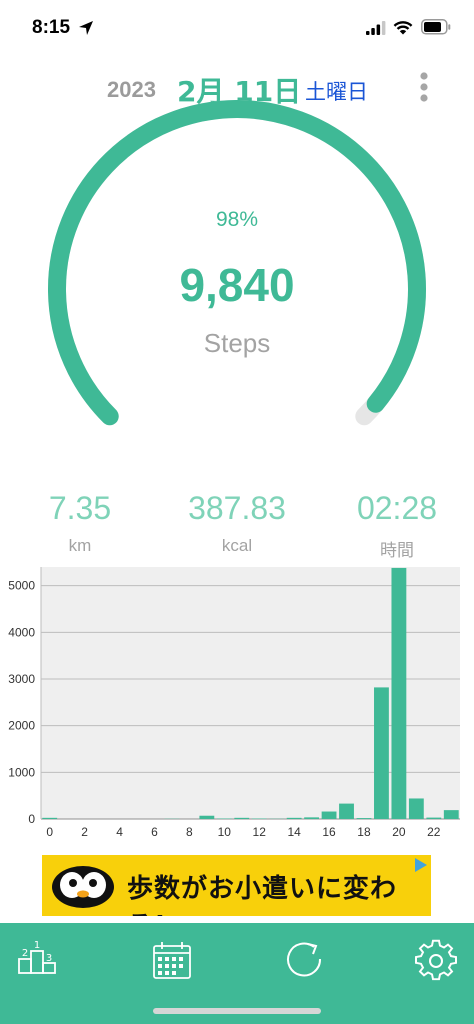  Describe the element at coordinates (21, 679) in the screenshot. I see `y-tick-label: 3000` at that location.